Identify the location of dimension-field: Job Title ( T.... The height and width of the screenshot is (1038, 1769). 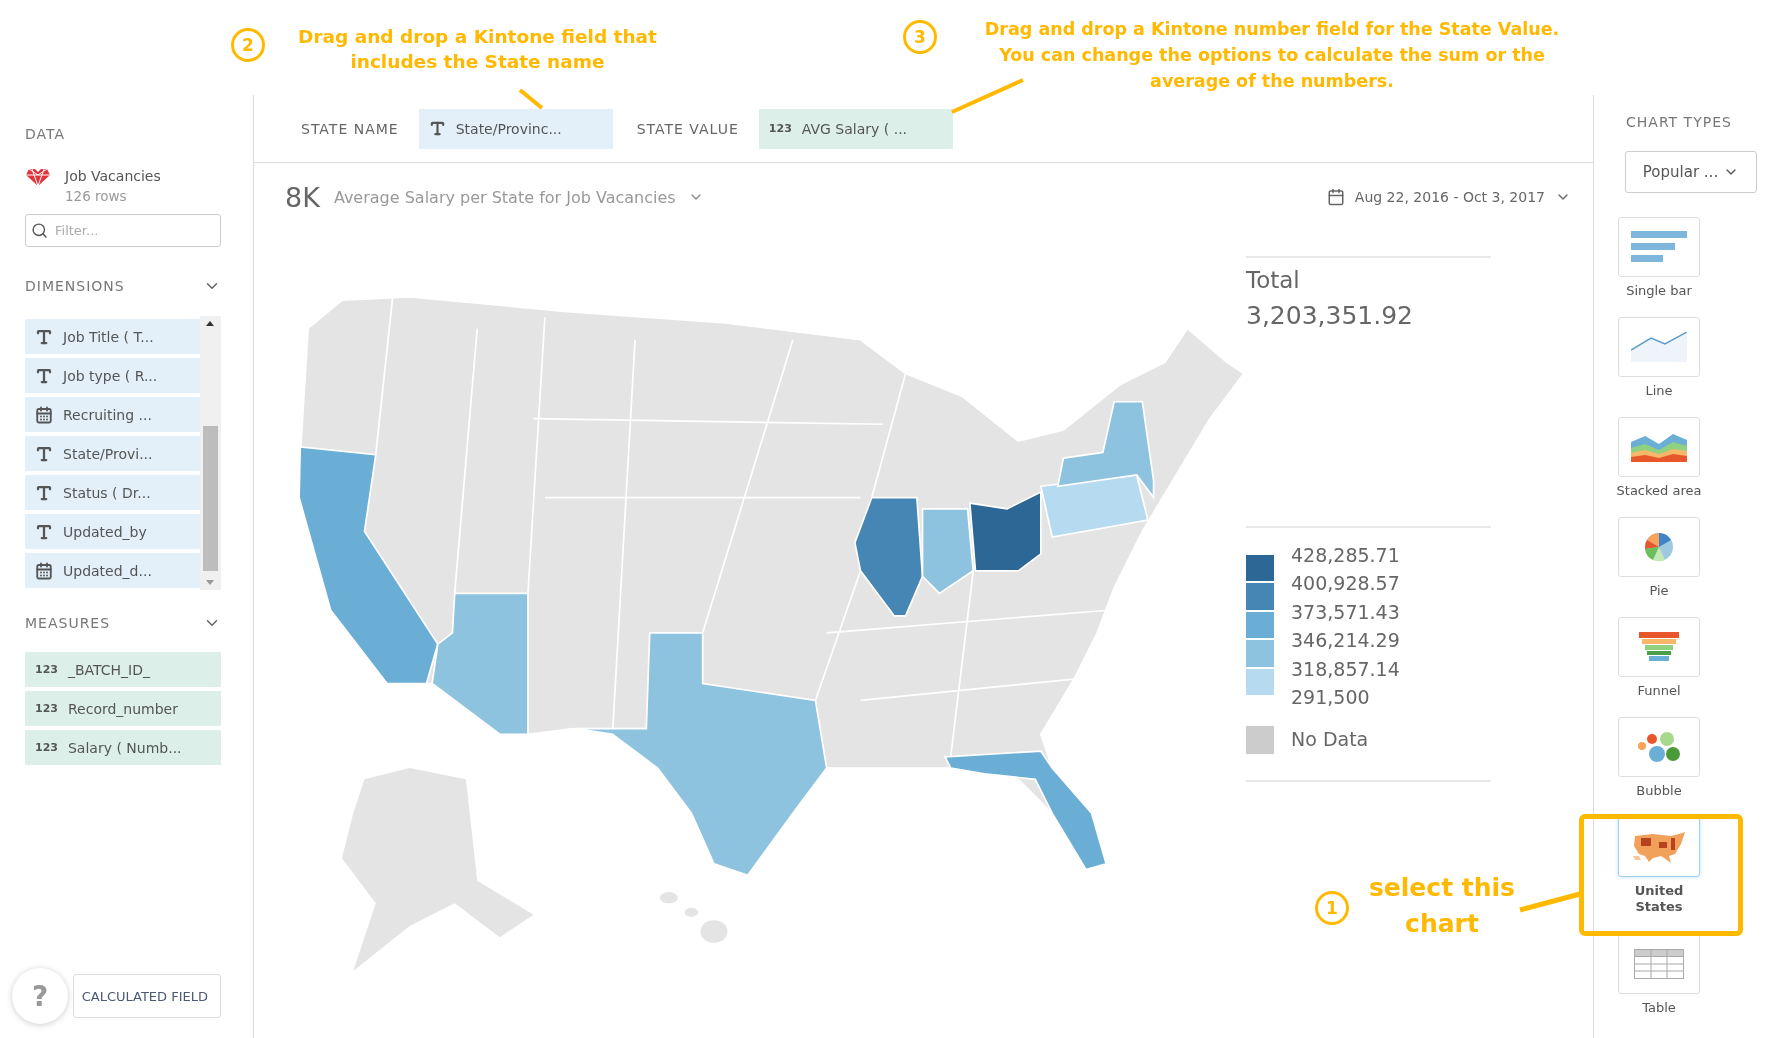
(112, 336).